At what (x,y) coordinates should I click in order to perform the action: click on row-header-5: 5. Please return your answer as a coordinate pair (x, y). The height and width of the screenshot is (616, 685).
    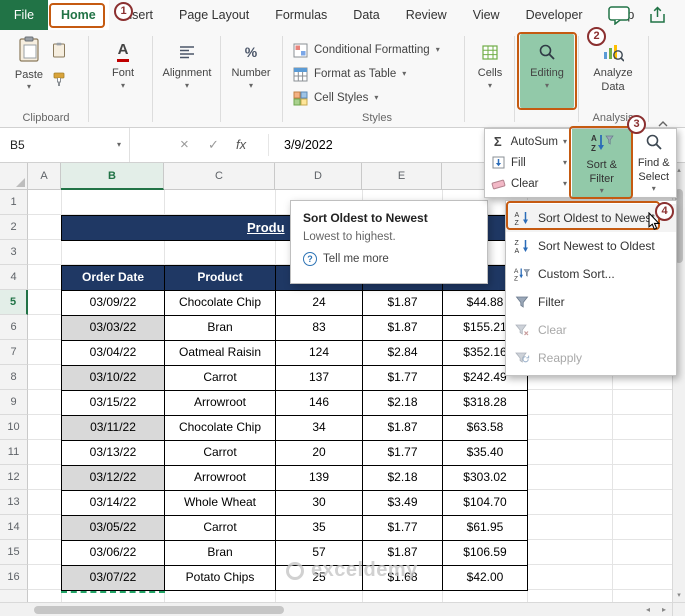
    Looking at the image, I should click on (14, 302).